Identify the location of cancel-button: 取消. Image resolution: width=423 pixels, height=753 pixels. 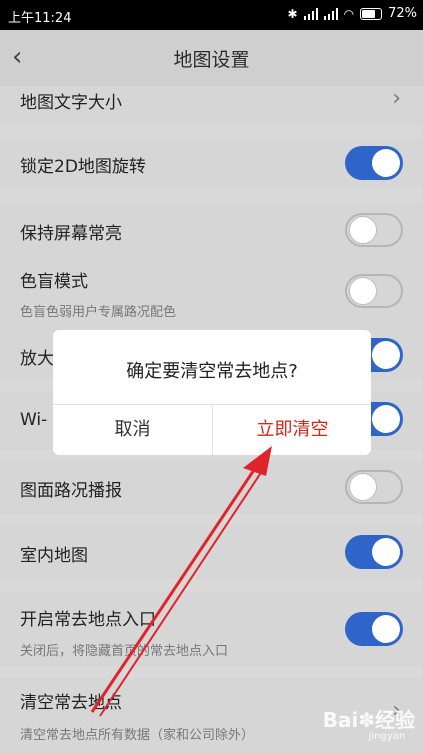
(132, 430).